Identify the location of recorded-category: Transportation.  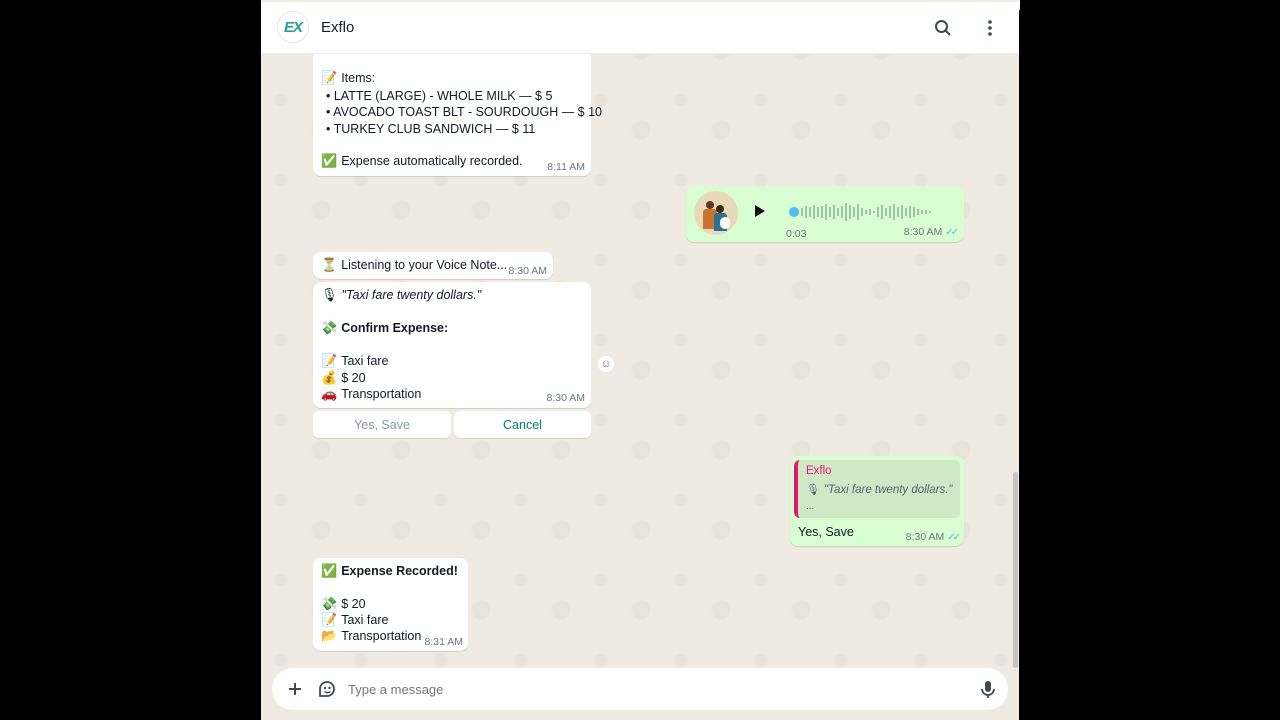
(381, 636).